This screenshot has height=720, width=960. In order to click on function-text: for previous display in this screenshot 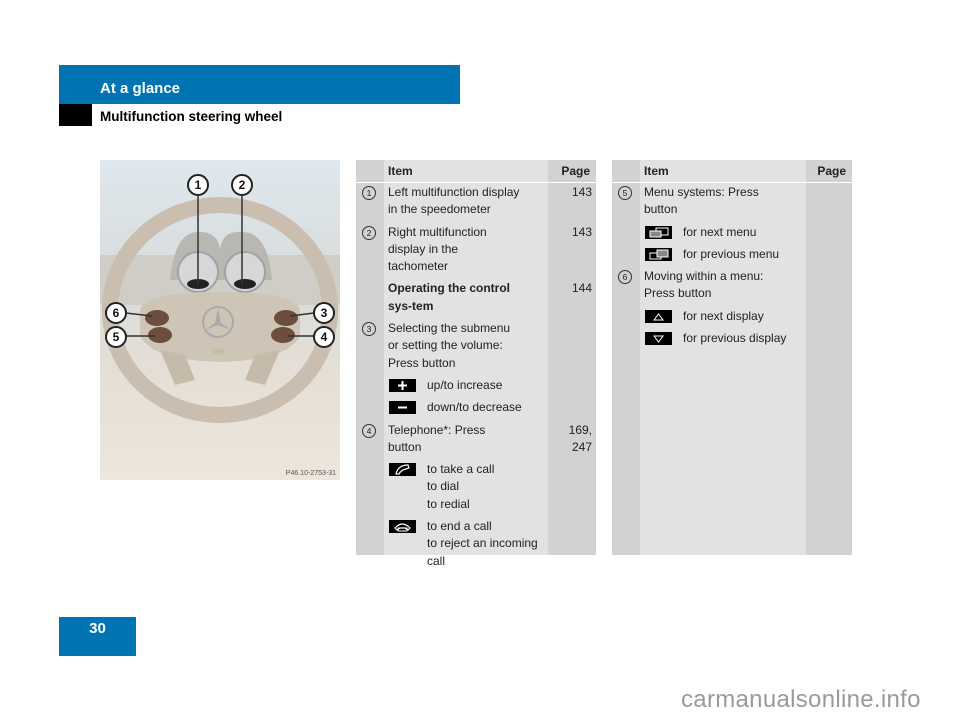, I will do `click(735, 338)`.